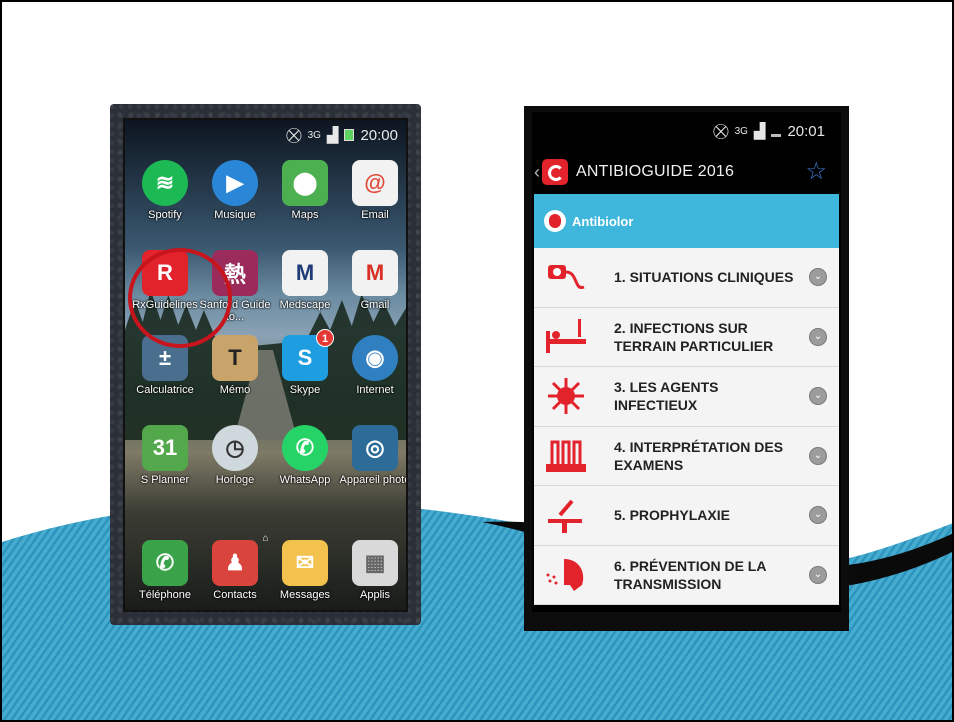  Describe the element at coordinates (655, 171) in the screenshot. I see `app-title: ANTIBIOGUIDE 2016` at that location.